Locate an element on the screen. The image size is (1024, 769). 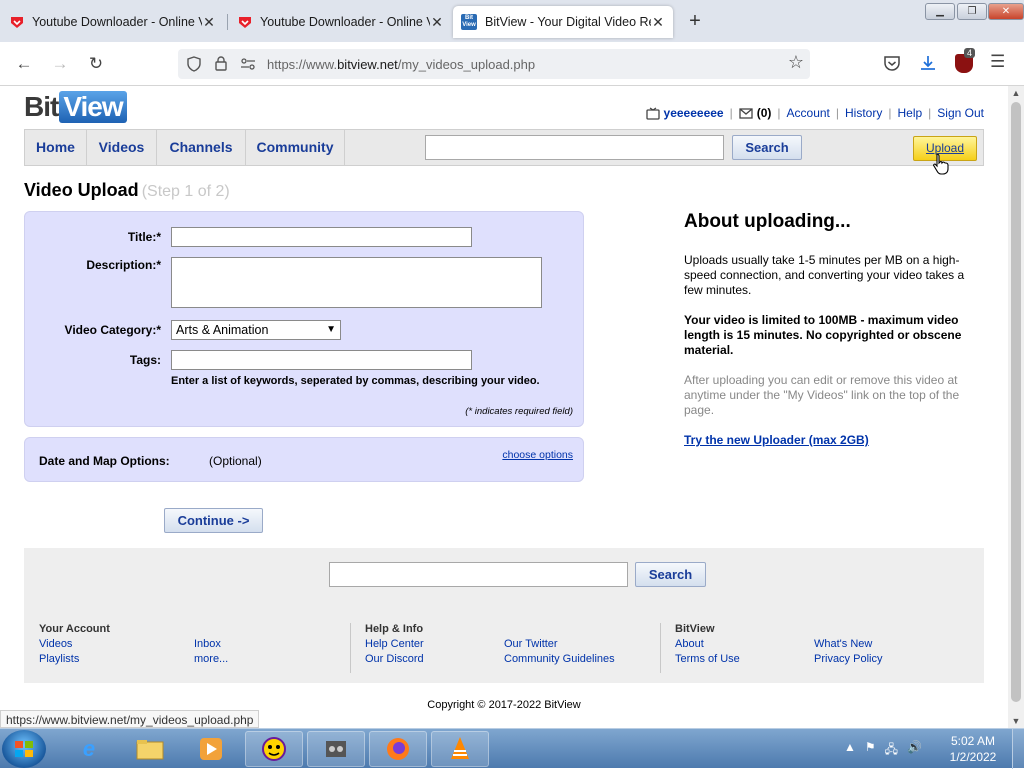
footer-search-button: Search is located at coordinates (670, 574).